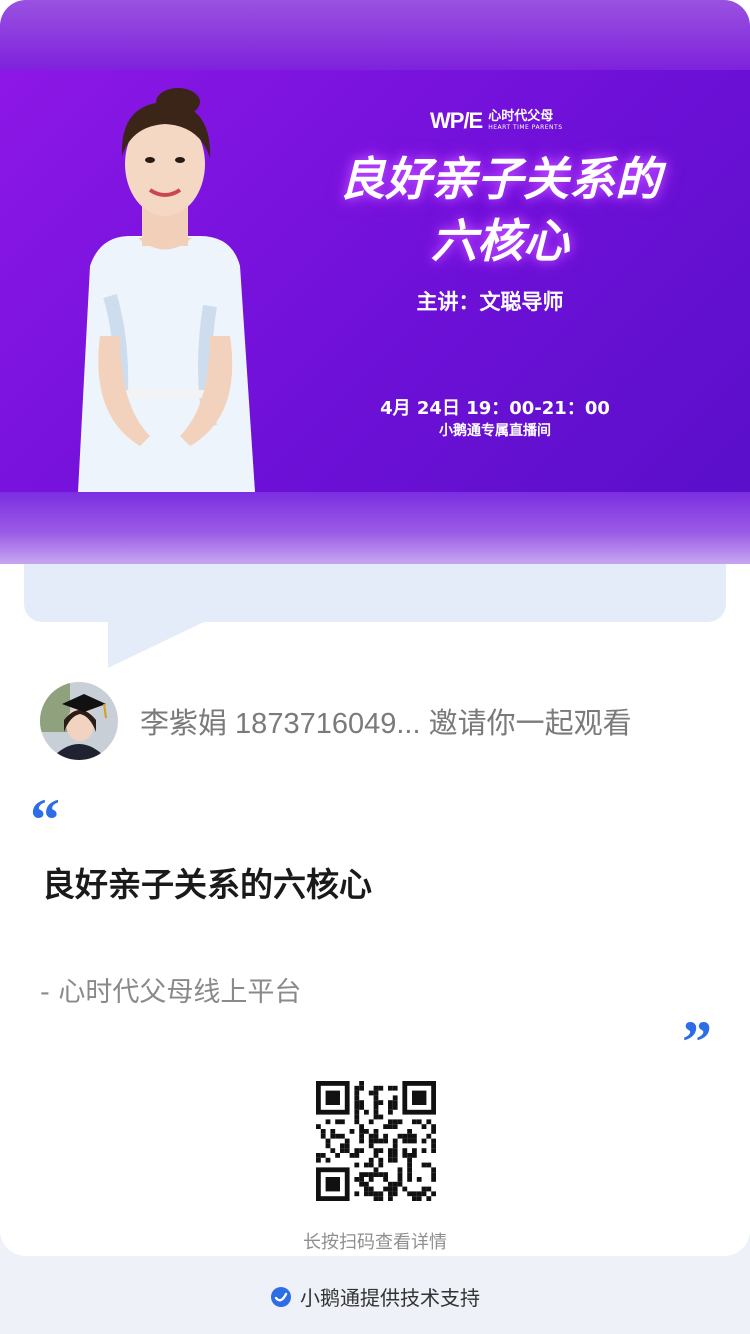 The image size is (750, 1334). What do you see at coordinates (456, 120) in the screenshot?
I see `logo-mark: WP/E` at bounding box center [456, 120].